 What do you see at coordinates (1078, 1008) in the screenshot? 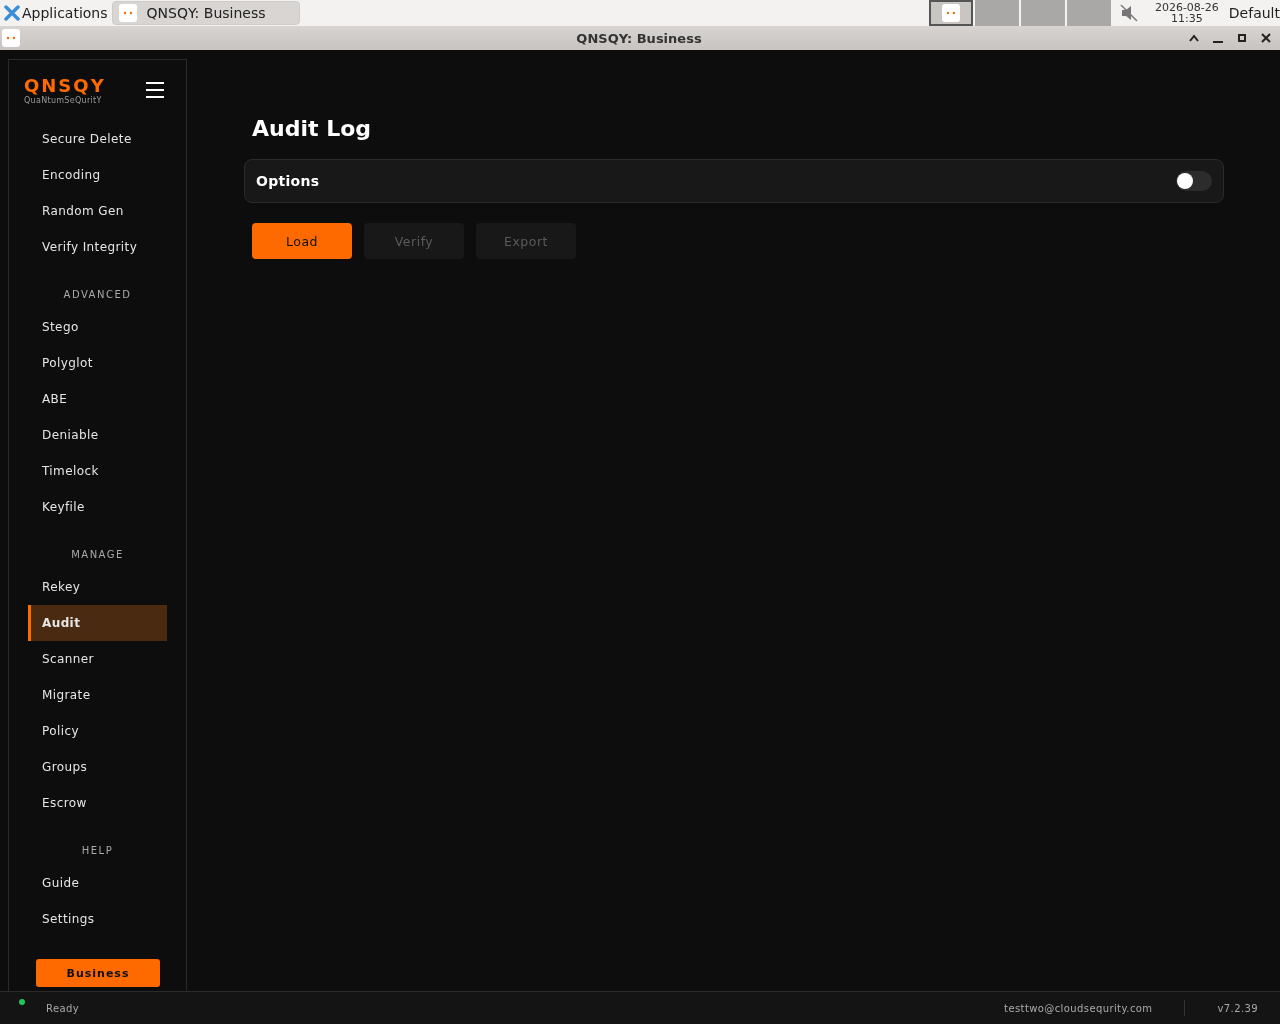
I see `user-email: testtwo@cloudsequrity.com` at bounding box center [1078, 1008].